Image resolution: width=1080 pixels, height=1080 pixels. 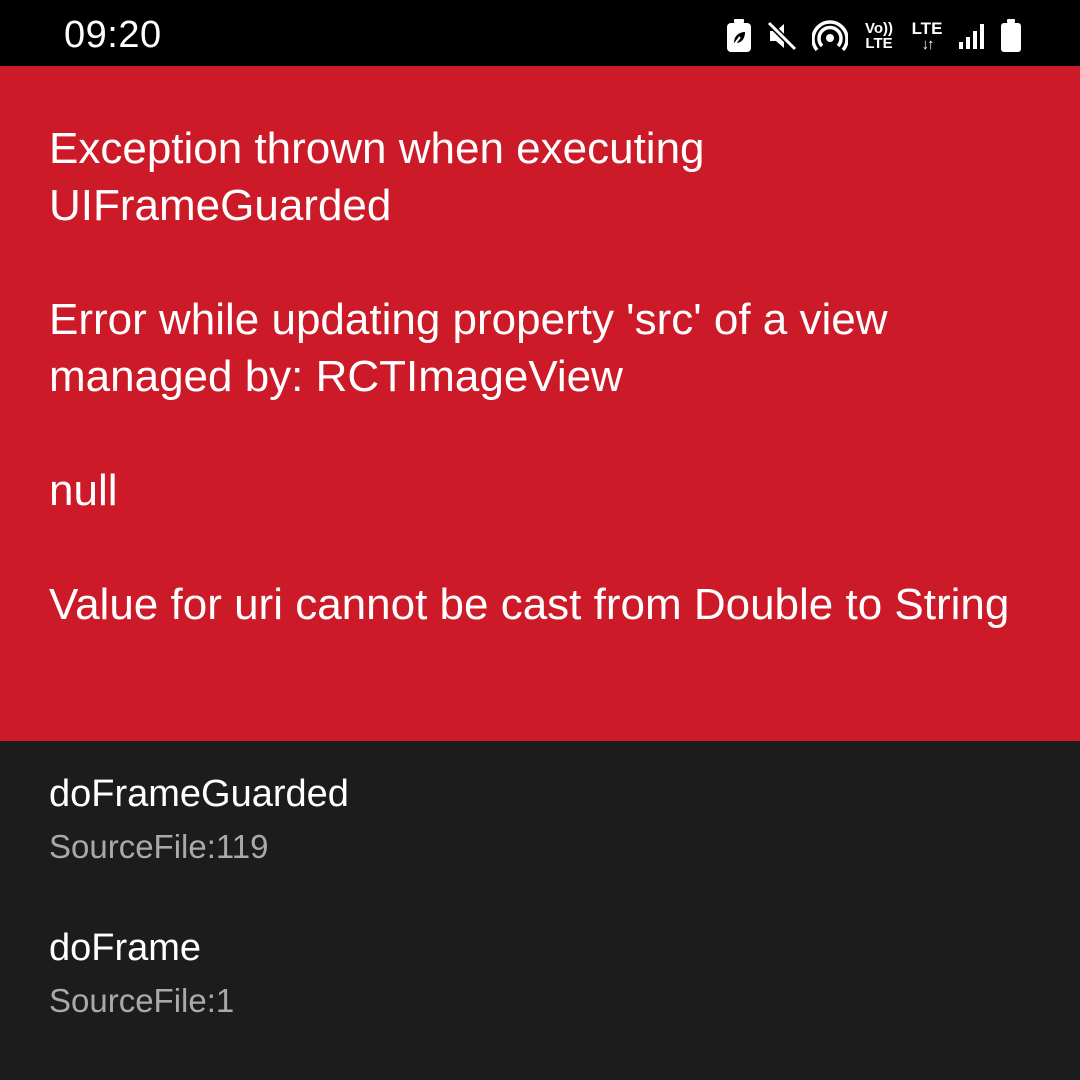 What do you see at coordinates (199, 794) in the screenshot?
I see `frame-method-name: doFrameGuarded` at bounding box center [199, 794].